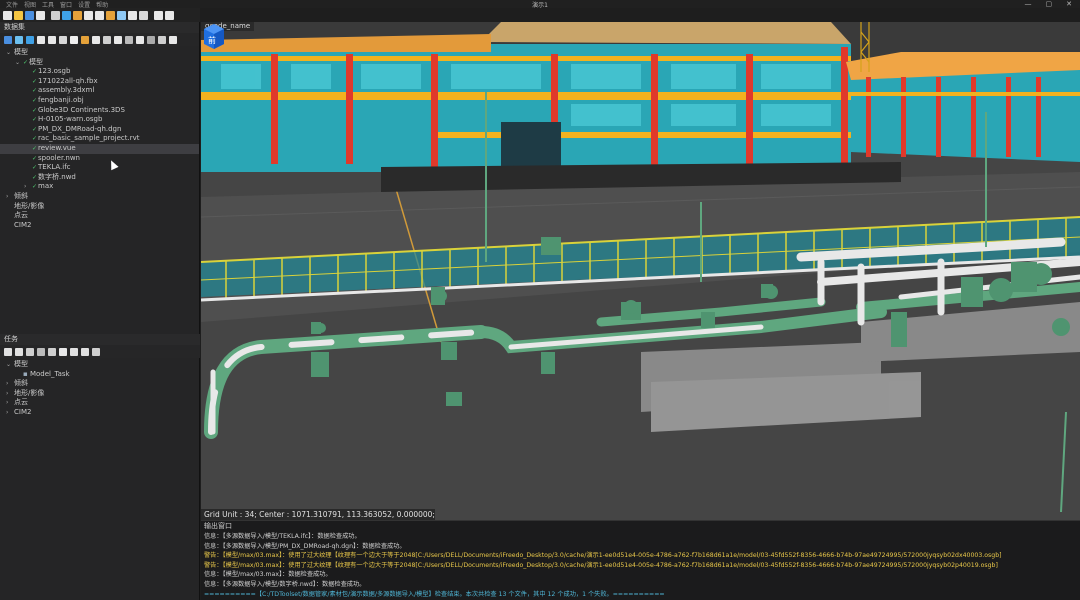 This screenshot has width=1080, height=600. I want to click on tree-item: › 点云, so click(100, 403).